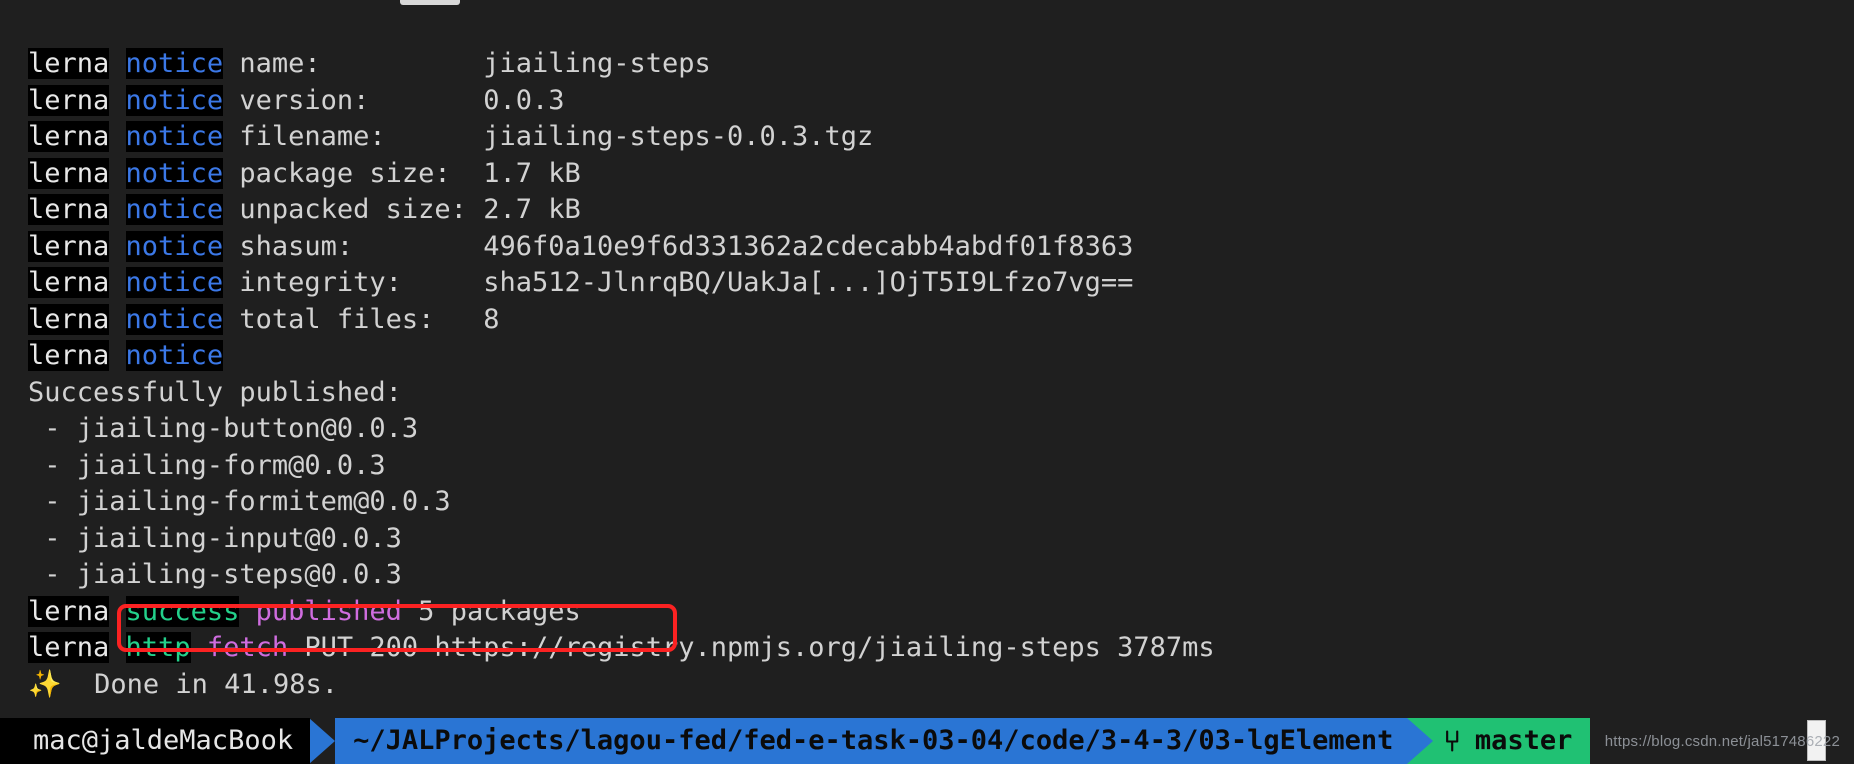  I want to click on published-keyword: published, so click(328, 611).